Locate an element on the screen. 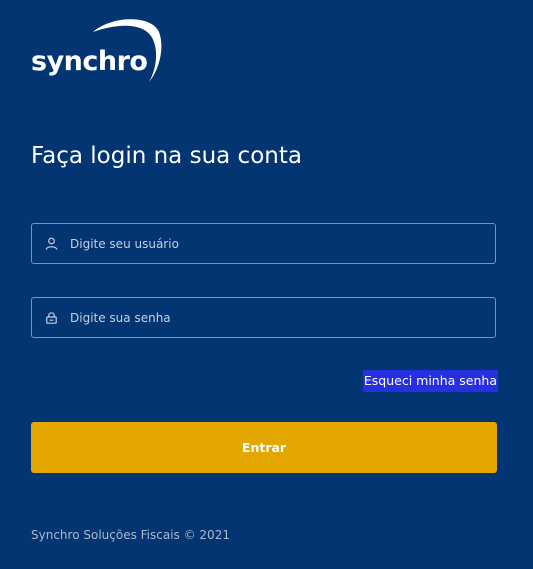 Image resolution: width=533 pixels, height=569 pixels. password-input is located at coordinates (282, 317).